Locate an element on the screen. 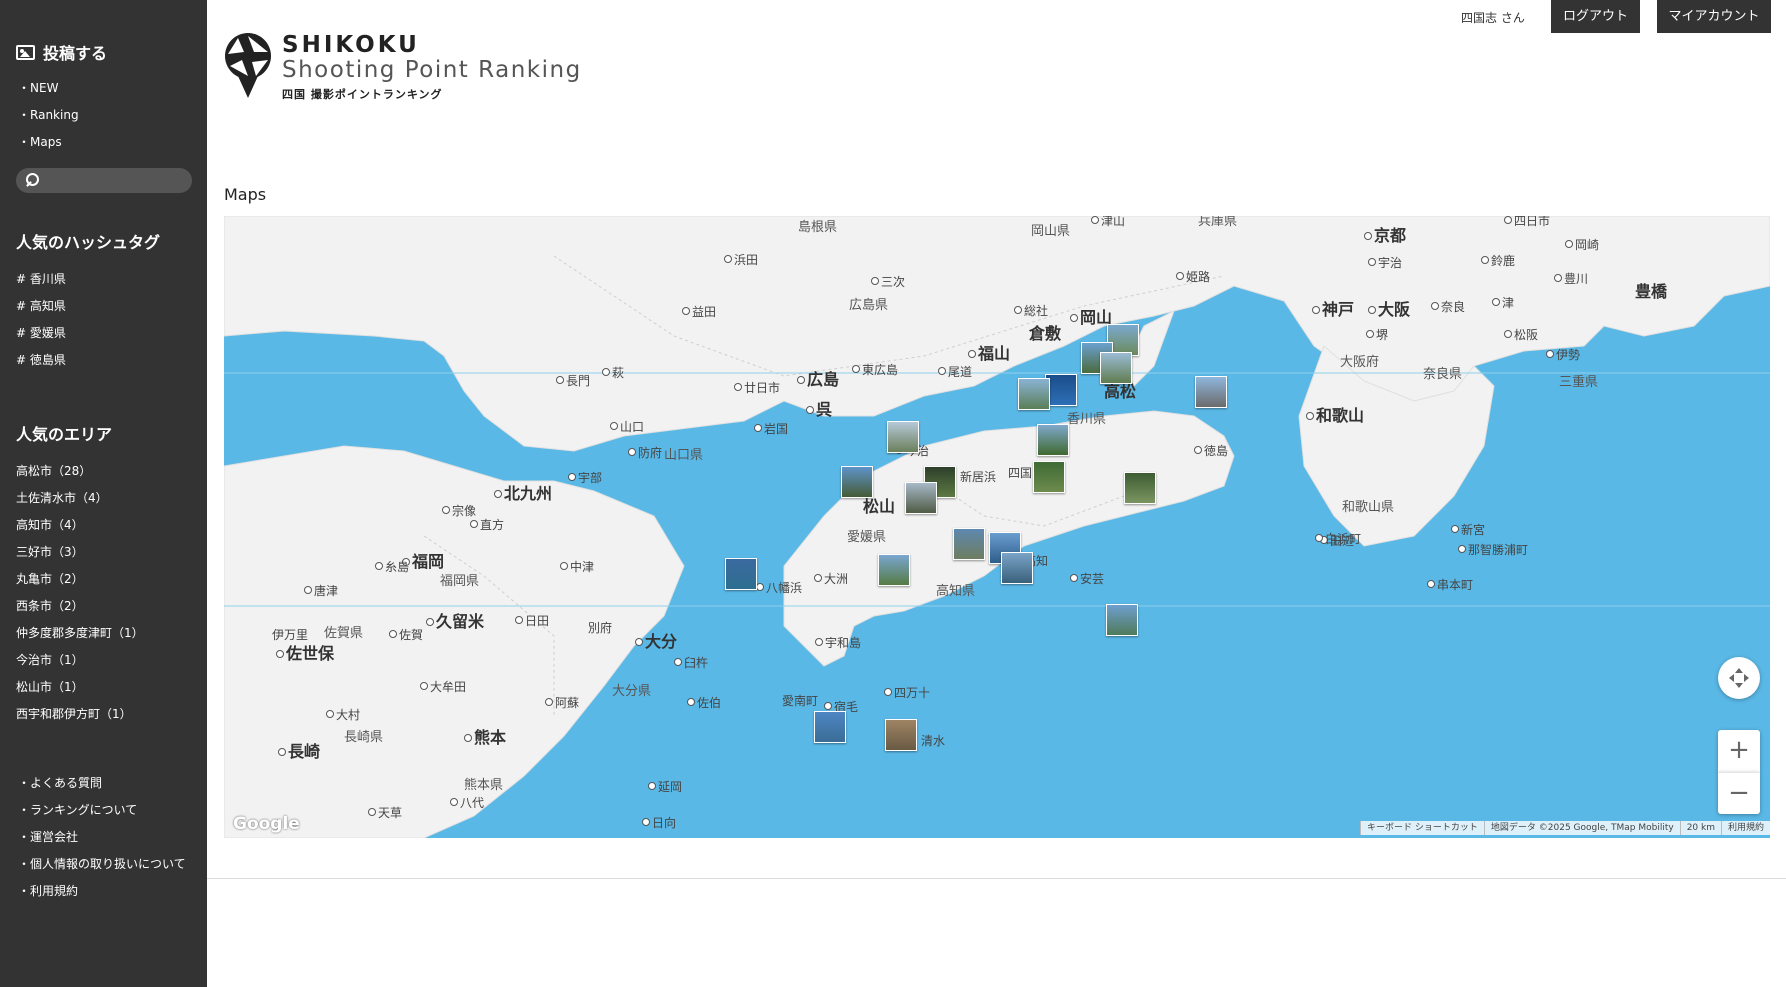 This screenshot has height=987, width=1786. map-label: 大分 is located at coordinates (656, 640).